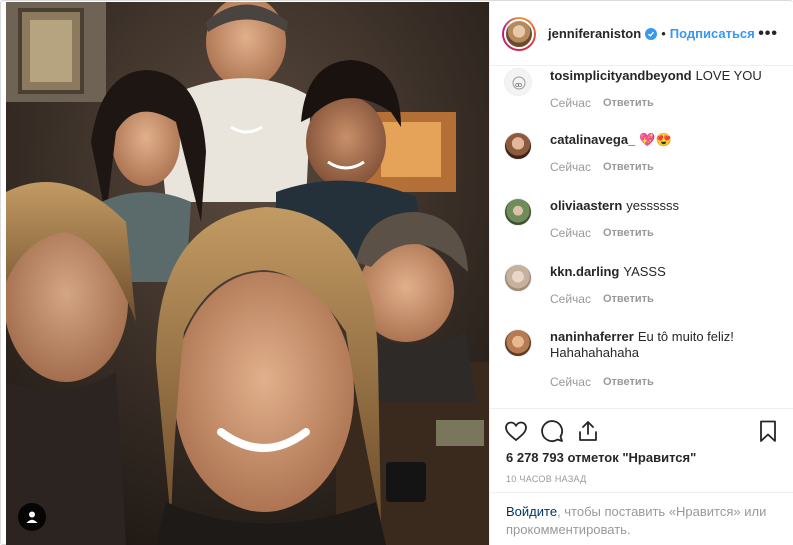 This screenshot has width=793, height=545. Describe the element at coordinates (601, 457) in the screenshot. I see `likes-count: 6 278 793 отметок "Нравится"` at that location.